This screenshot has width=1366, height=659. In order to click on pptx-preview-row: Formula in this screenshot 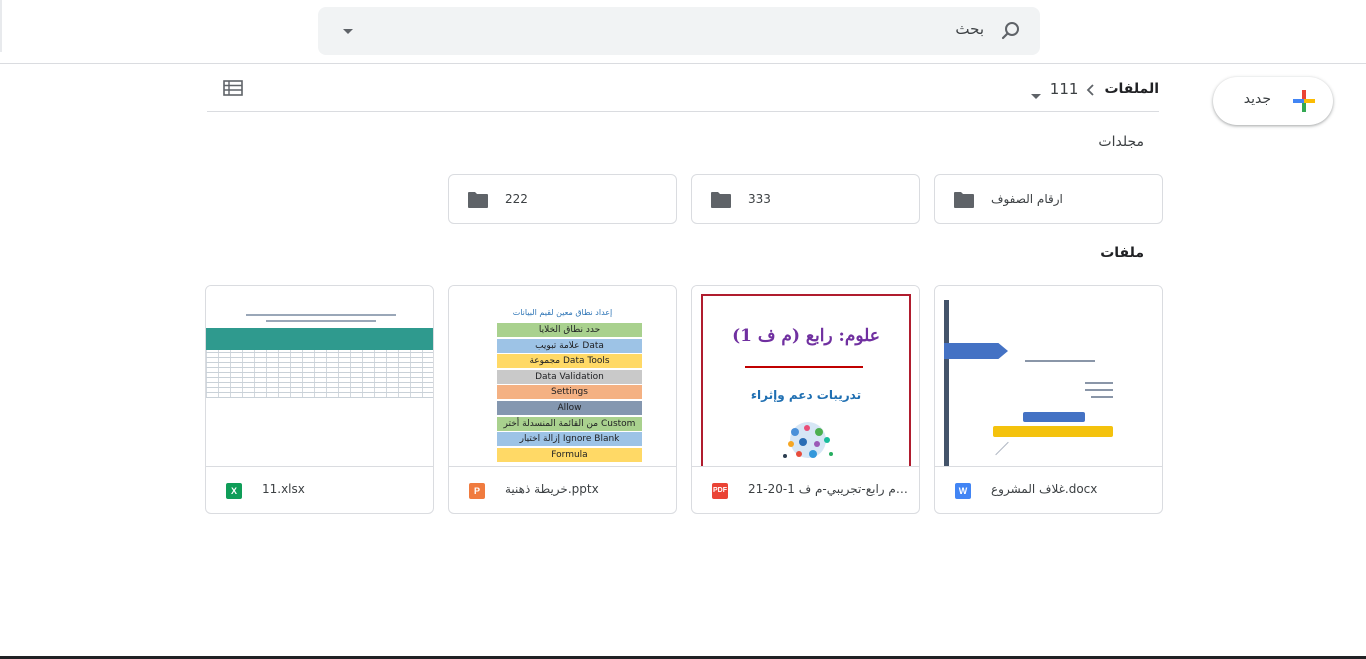, I will do `click(569, 454)`.